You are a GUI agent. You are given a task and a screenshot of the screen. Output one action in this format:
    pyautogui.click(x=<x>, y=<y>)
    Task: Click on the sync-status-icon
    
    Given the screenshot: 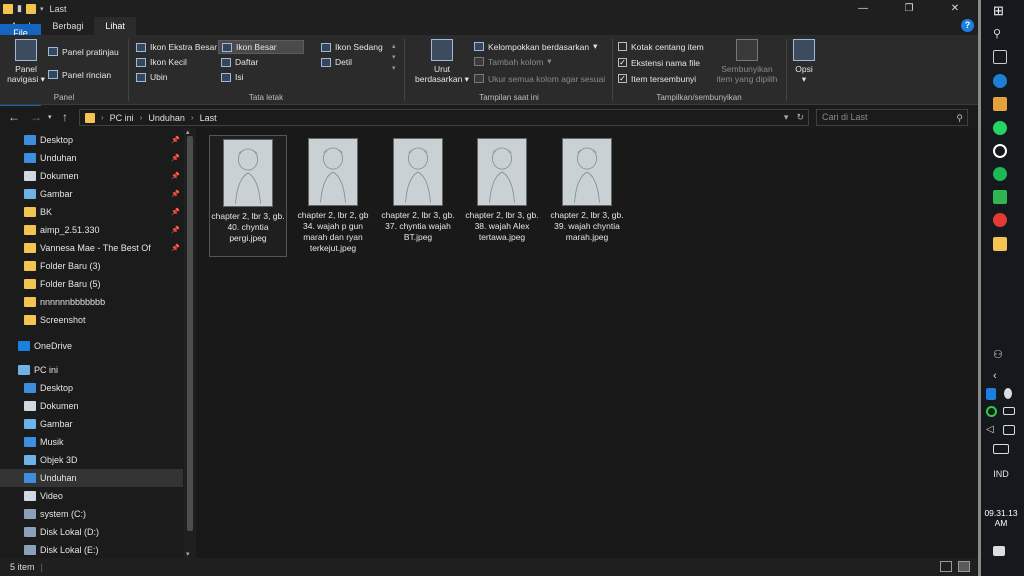 What is the action you would take?
    pyautogui.click(x=991, y=411)
    